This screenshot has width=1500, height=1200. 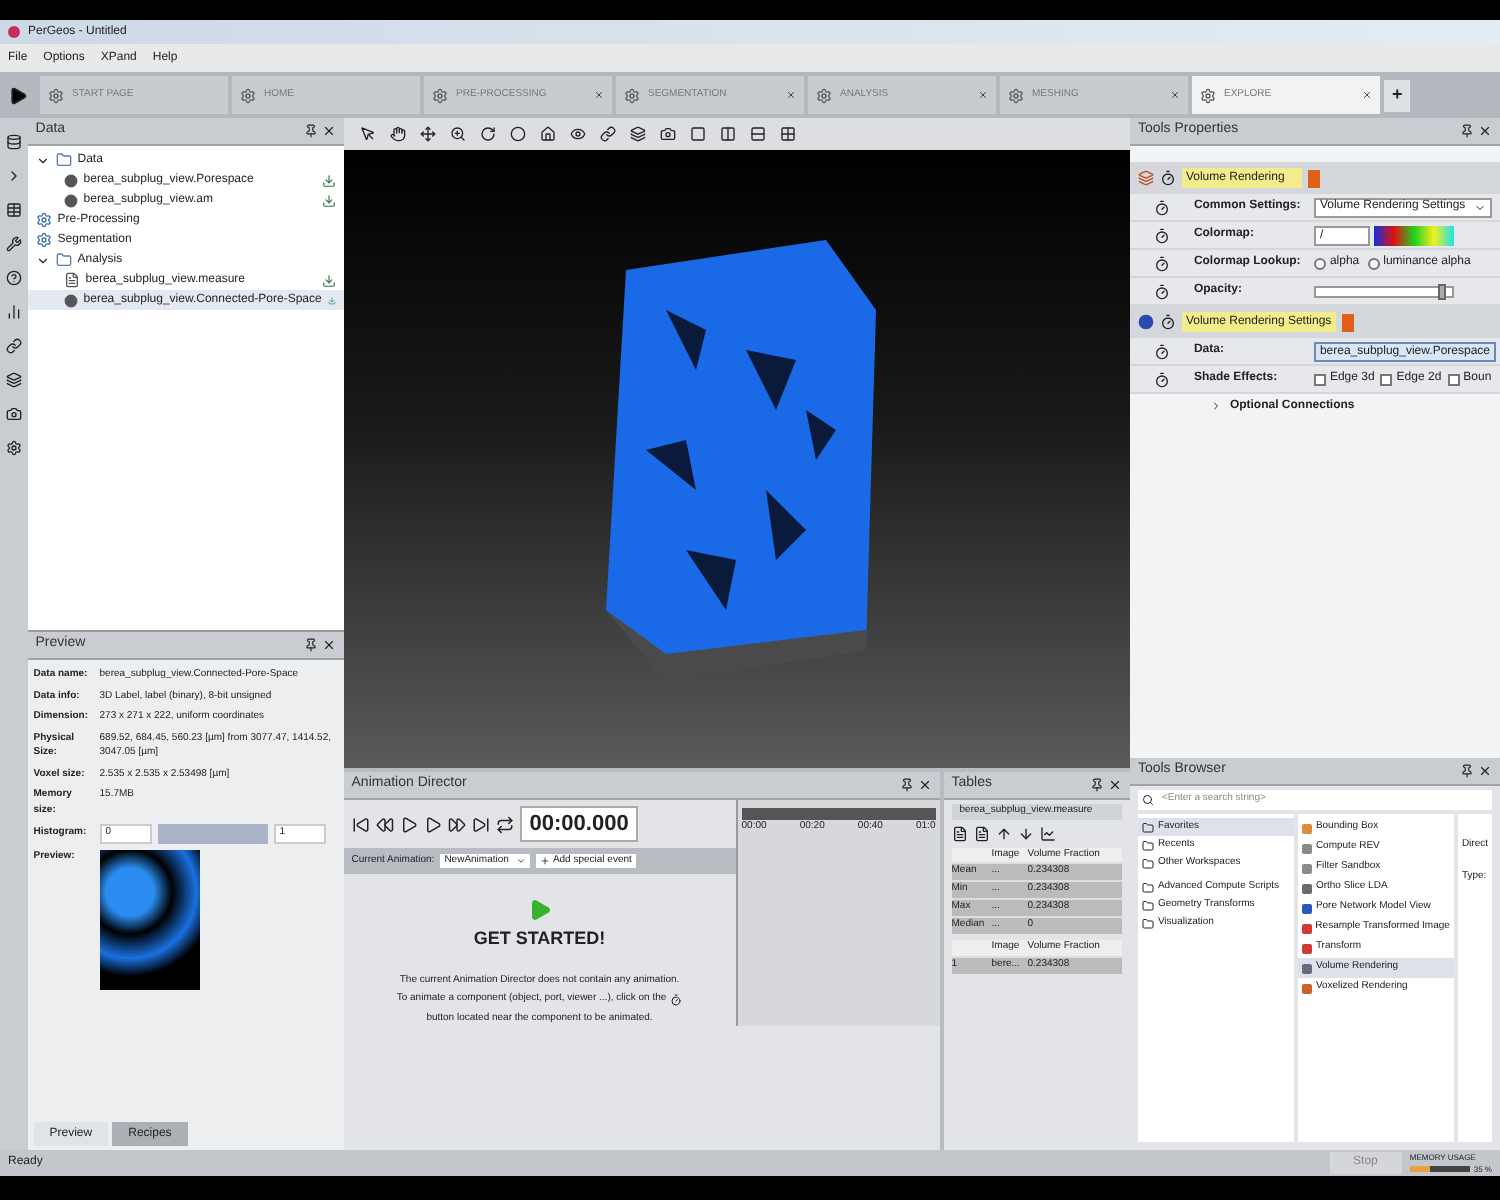 I want to click on play-icon, so click(x=18, y=95).